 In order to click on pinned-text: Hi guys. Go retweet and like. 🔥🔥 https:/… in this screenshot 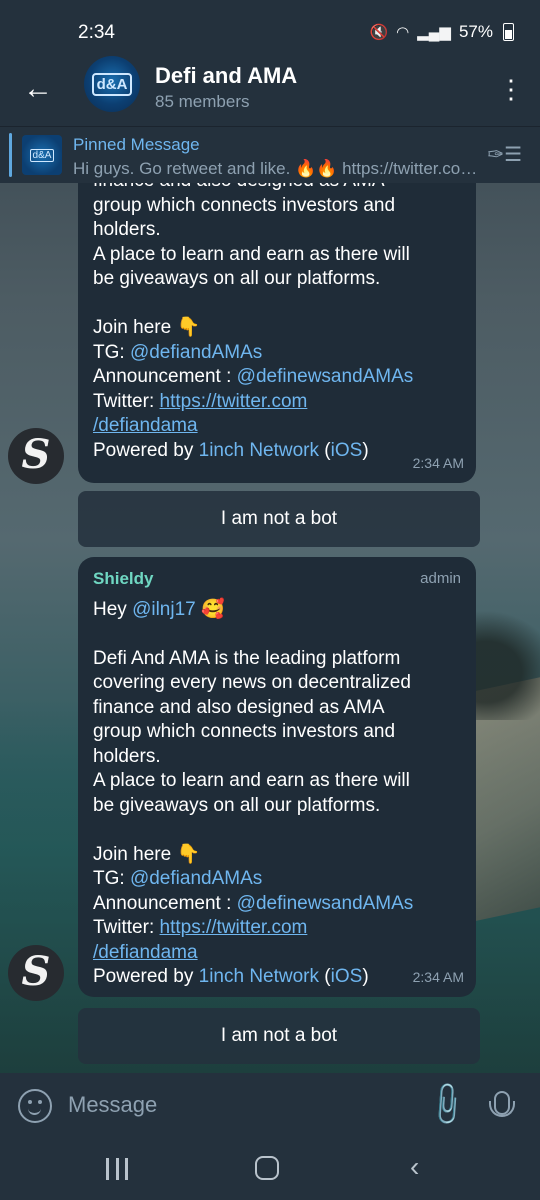, I will do `click(278, 168)`.